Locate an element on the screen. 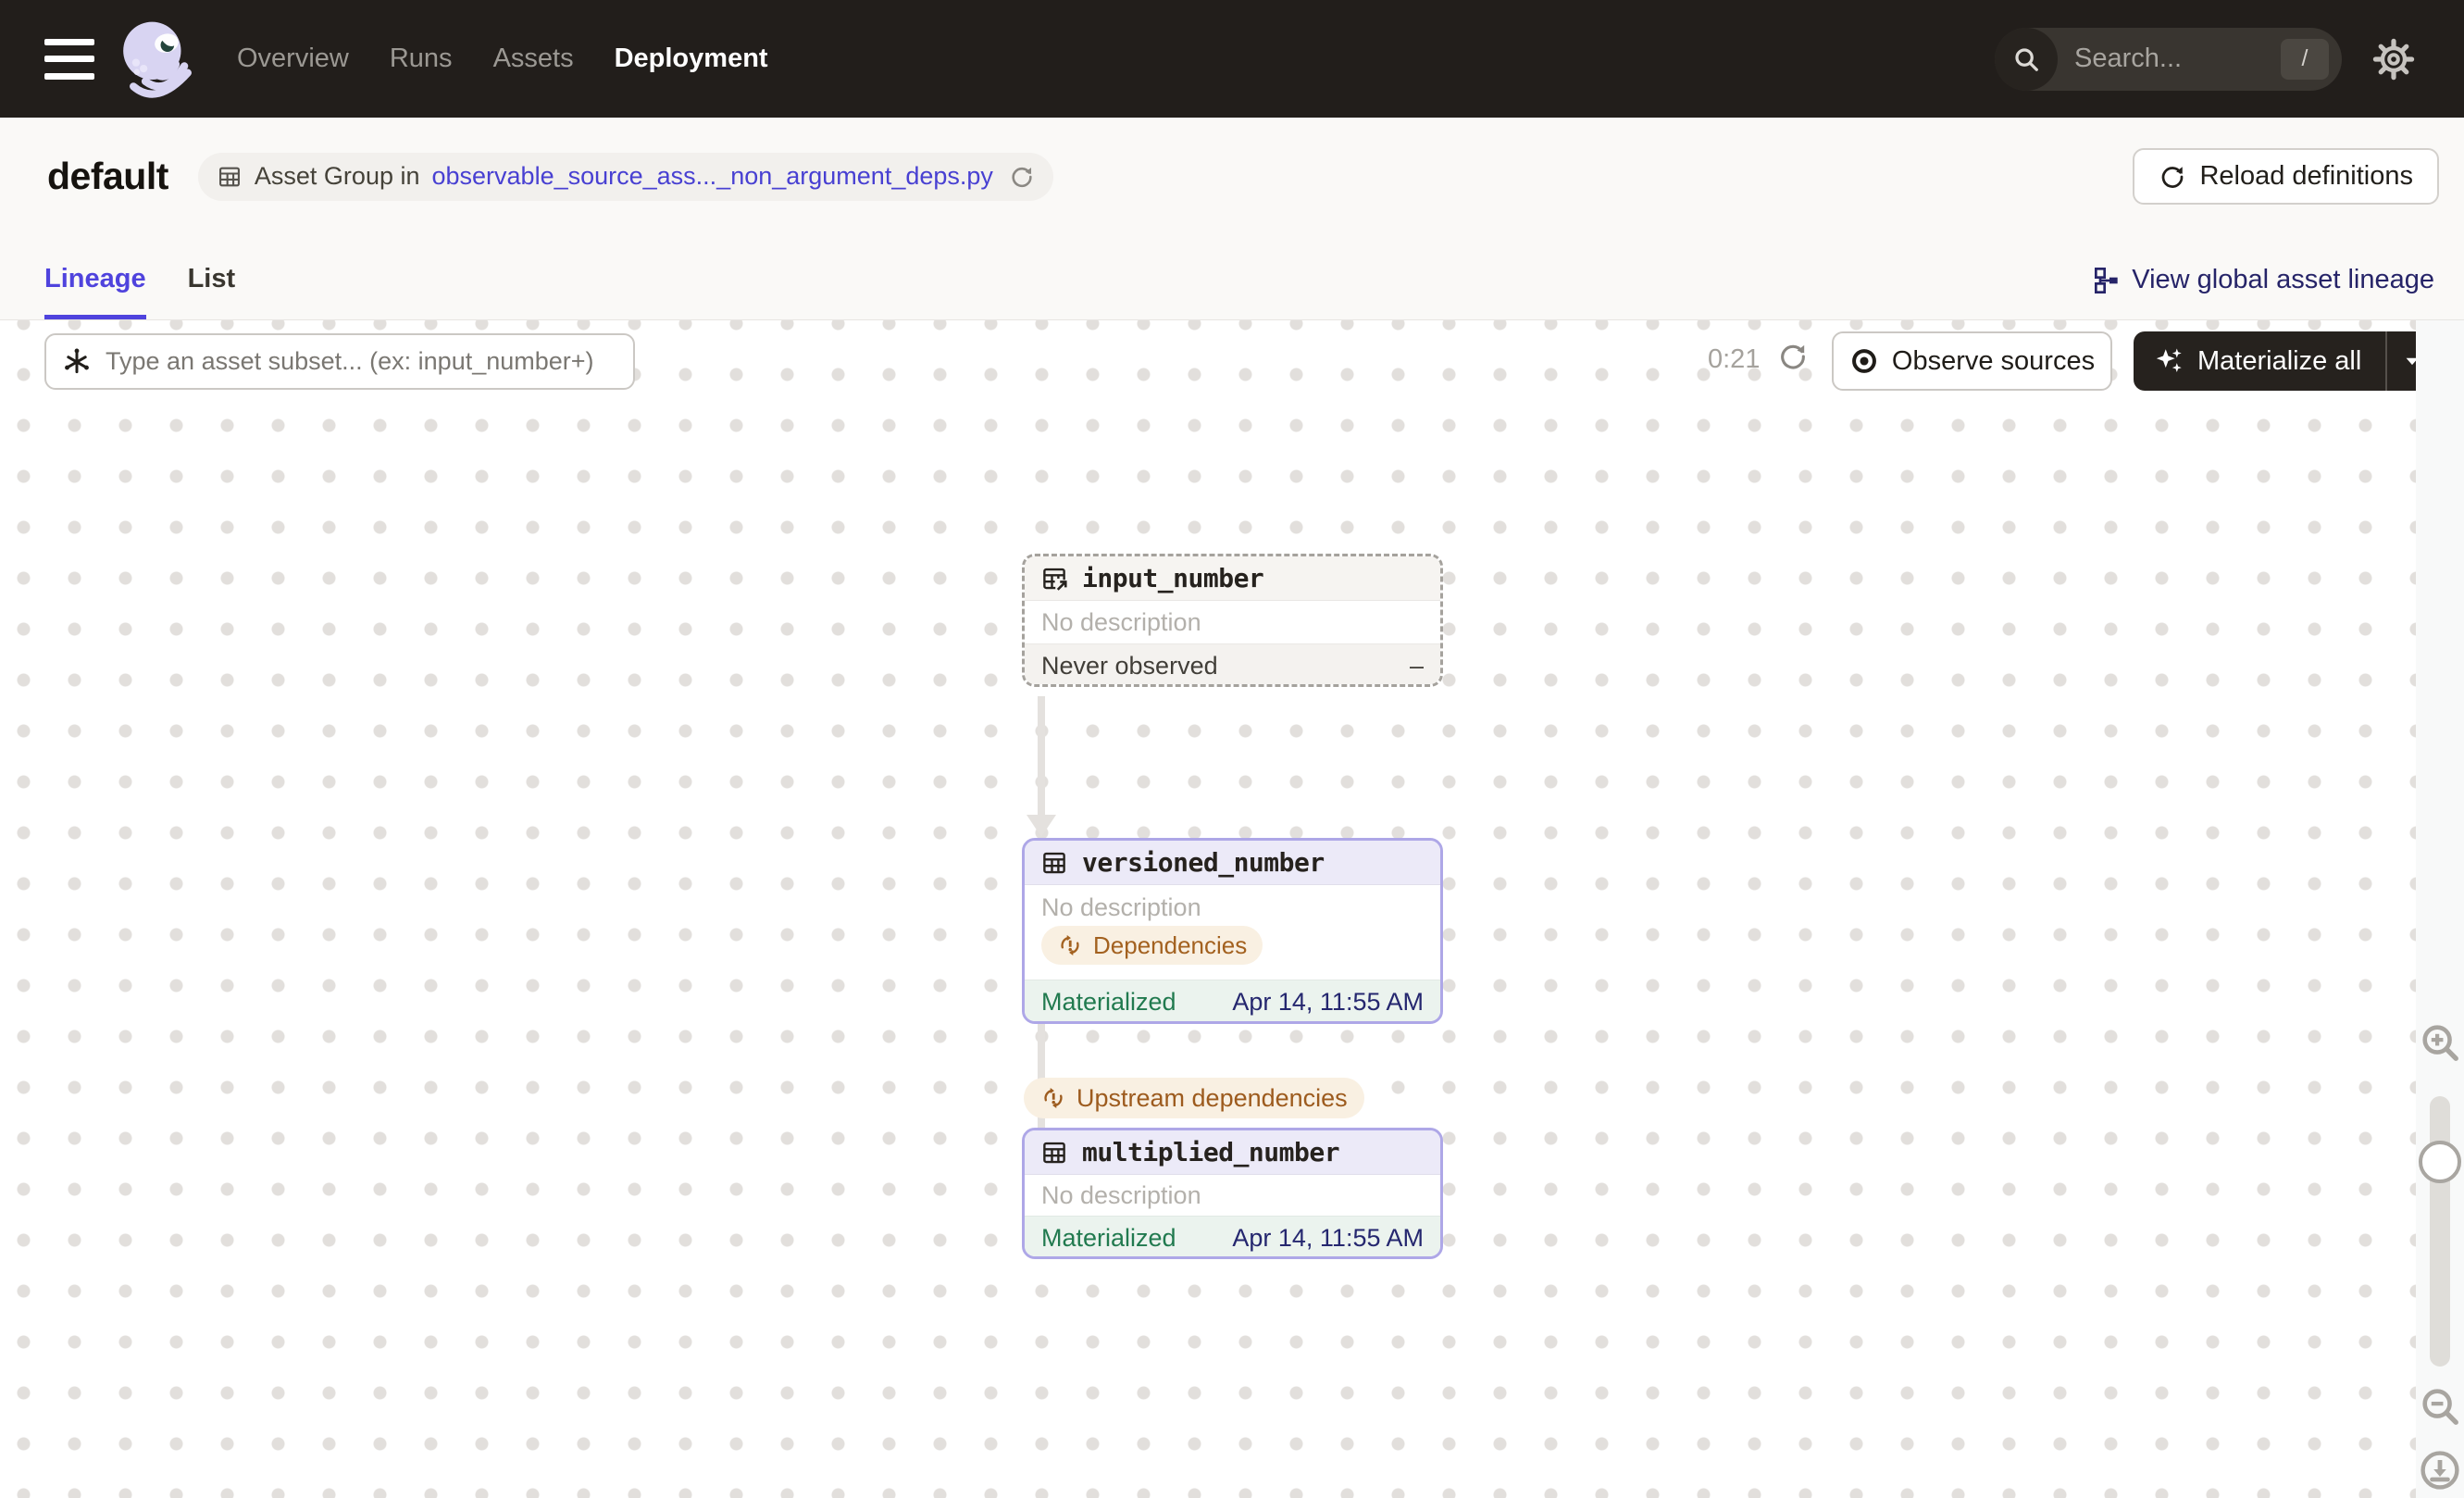  primary-nav: Overview Runs Assets Deployment is located at coordinates (502, 59).